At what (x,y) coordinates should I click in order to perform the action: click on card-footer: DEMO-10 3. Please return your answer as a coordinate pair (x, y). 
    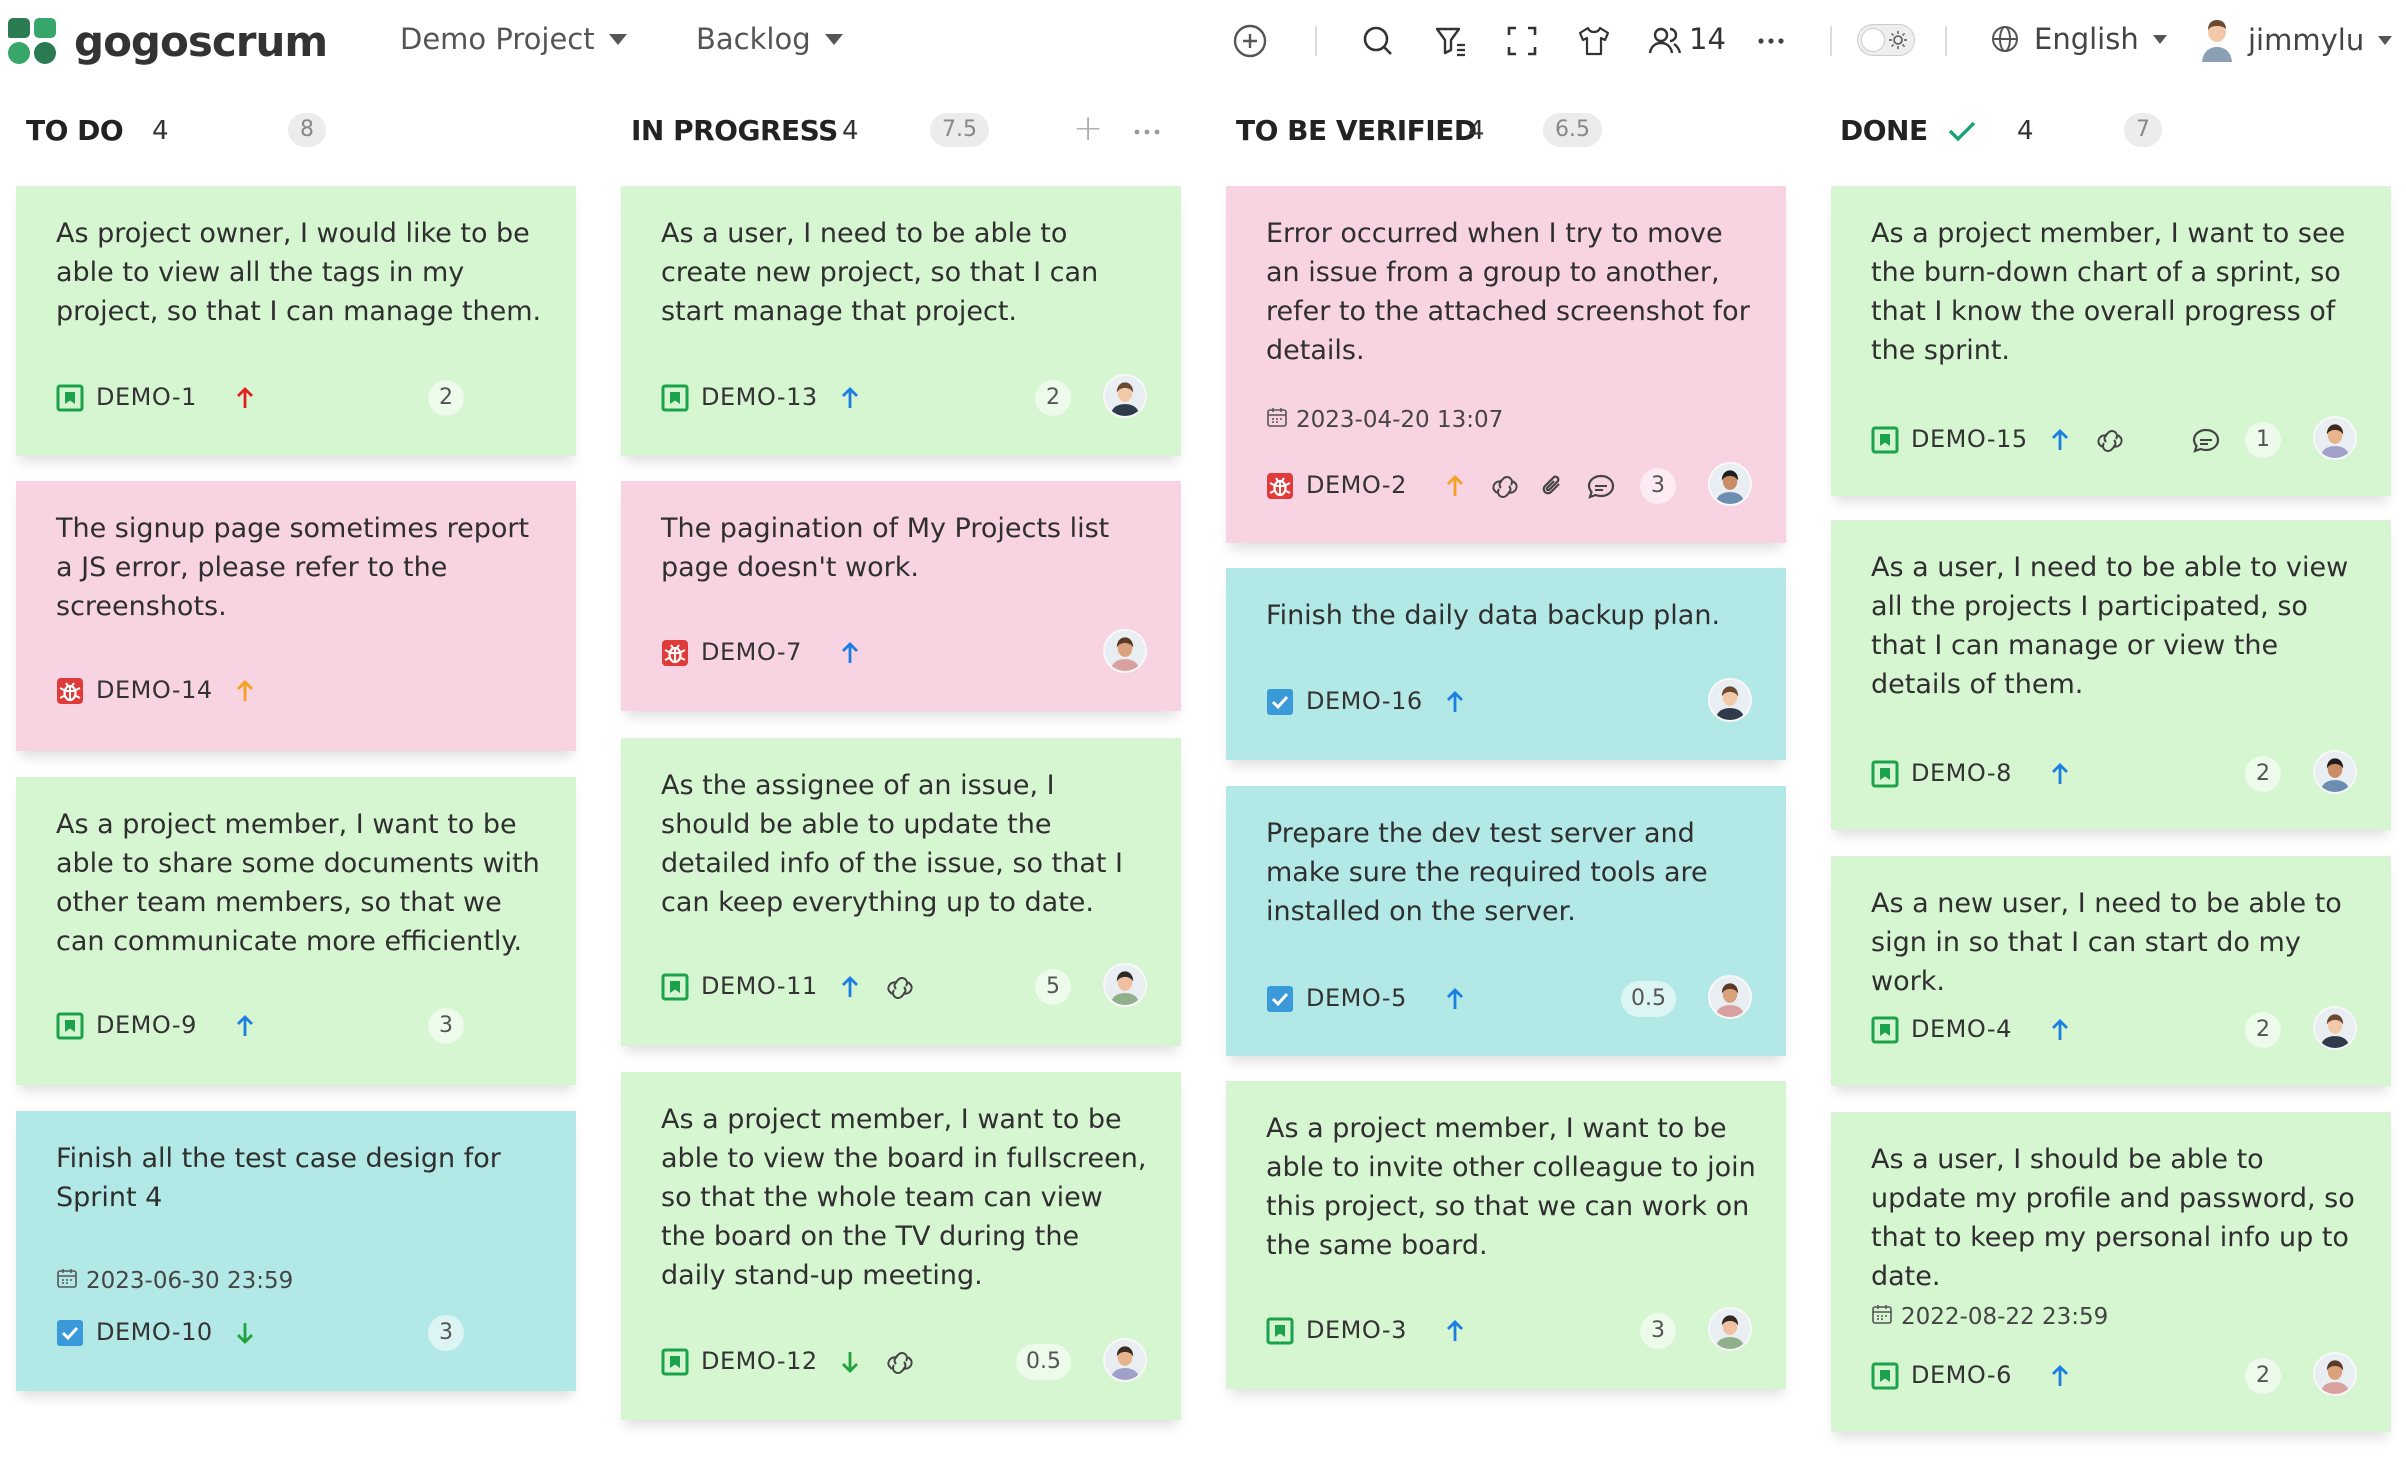
    Looking at the image, I should click on (296, 1333).